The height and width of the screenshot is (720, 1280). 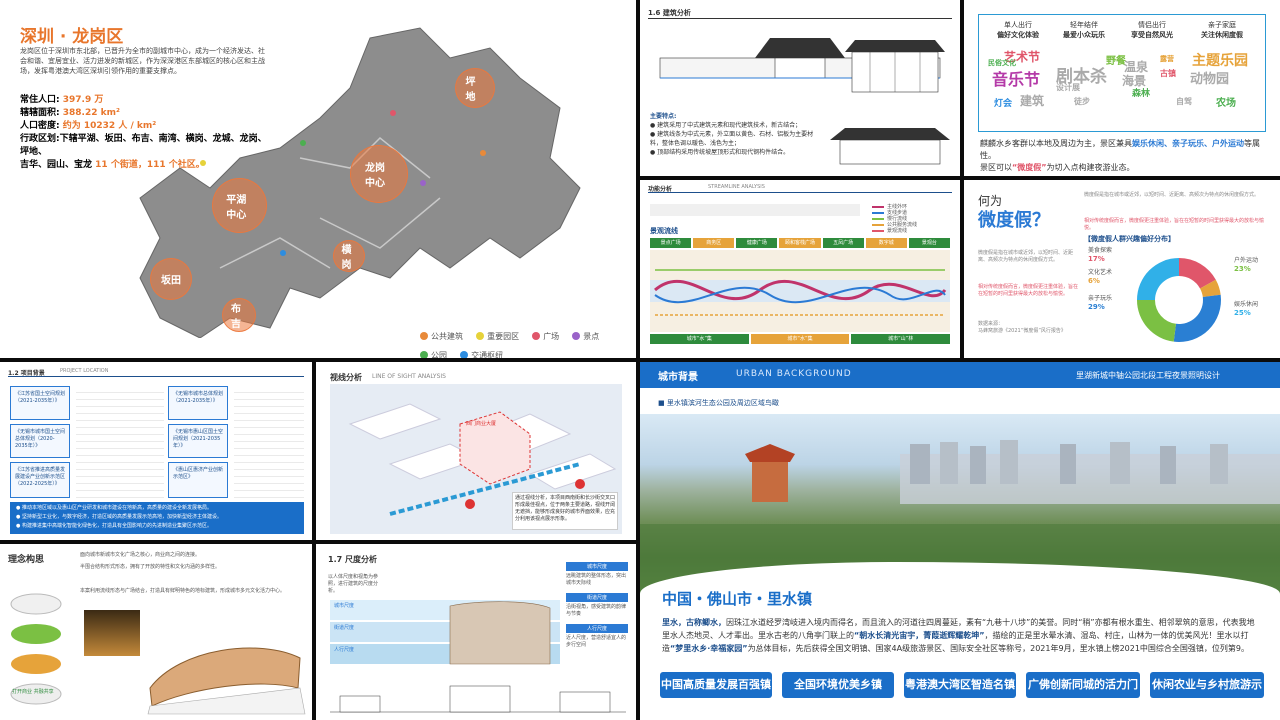 What do you see at coordinates (478, 699) in the screenshot?
I see `scale-elevation` at bounding box center [478, 699].